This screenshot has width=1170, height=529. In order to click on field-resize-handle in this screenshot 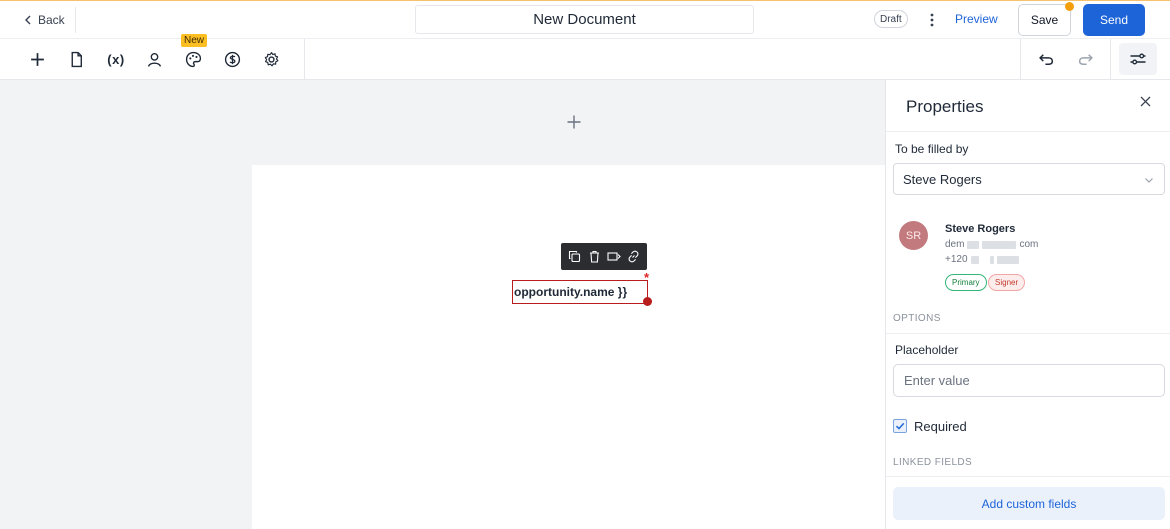, I will do `click(647, 301)`.